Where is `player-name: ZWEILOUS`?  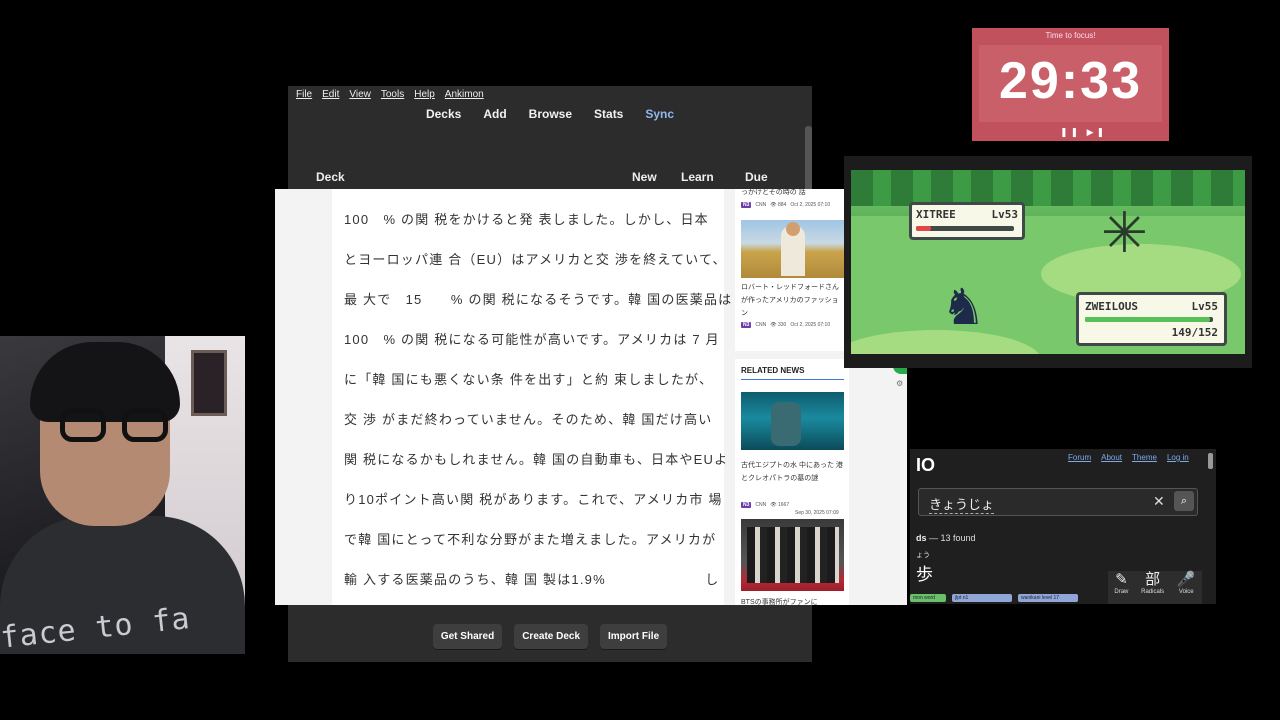 player-name: ZWEILOUS is located at coordinates (1111, 306).